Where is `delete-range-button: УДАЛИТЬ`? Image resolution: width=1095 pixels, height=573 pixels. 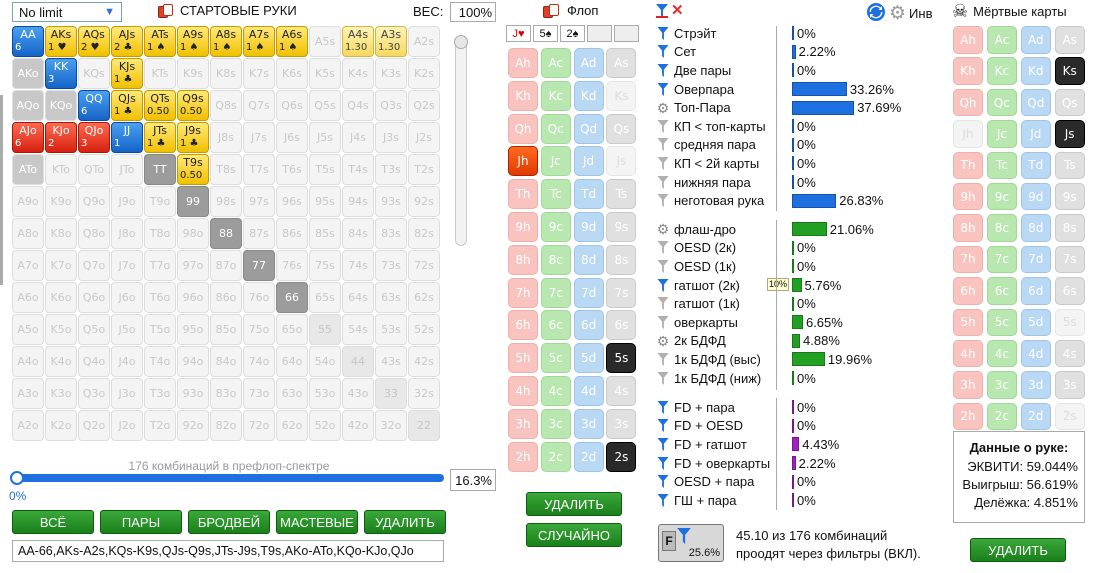 delete-range-button: УДАЛИТЬ is located at coordinates (405, 522).